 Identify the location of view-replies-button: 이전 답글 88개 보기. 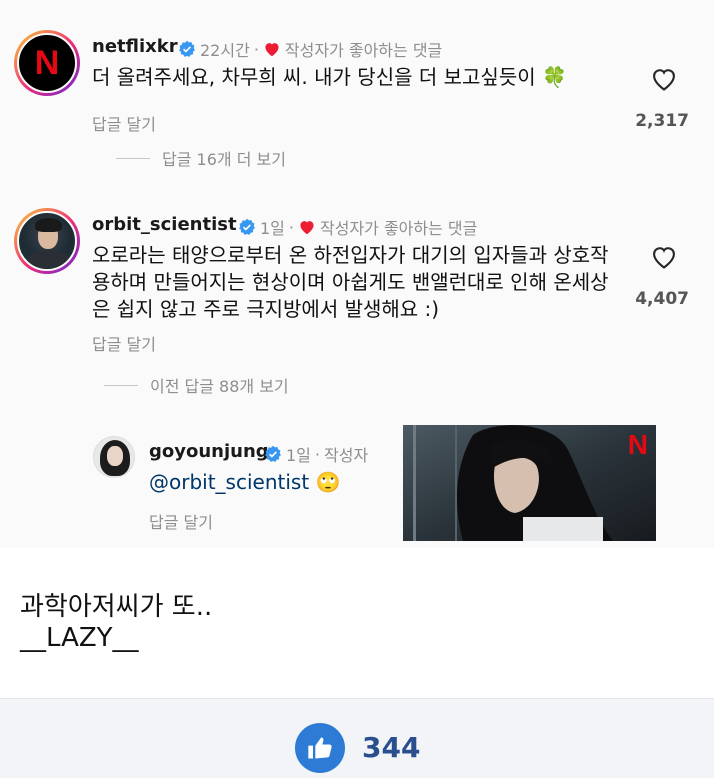
(196, 385).